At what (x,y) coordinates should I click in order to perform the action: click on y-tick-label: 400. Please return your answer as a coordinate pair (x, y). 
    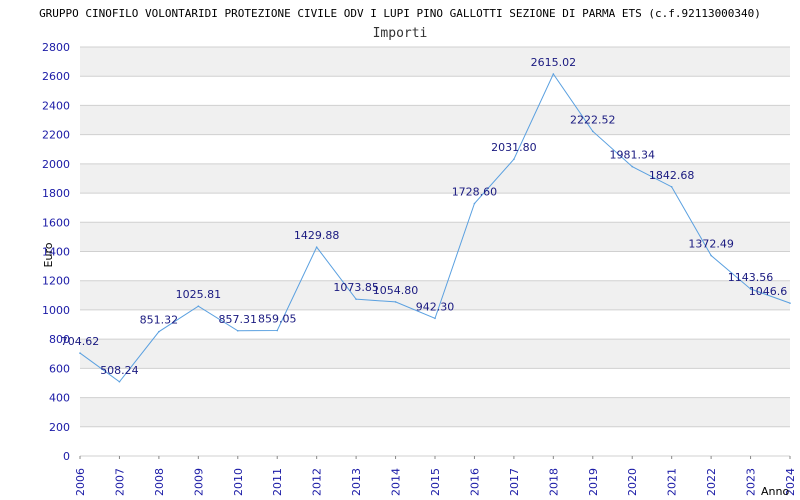
    Looking at the image, I should click on (59, 398).